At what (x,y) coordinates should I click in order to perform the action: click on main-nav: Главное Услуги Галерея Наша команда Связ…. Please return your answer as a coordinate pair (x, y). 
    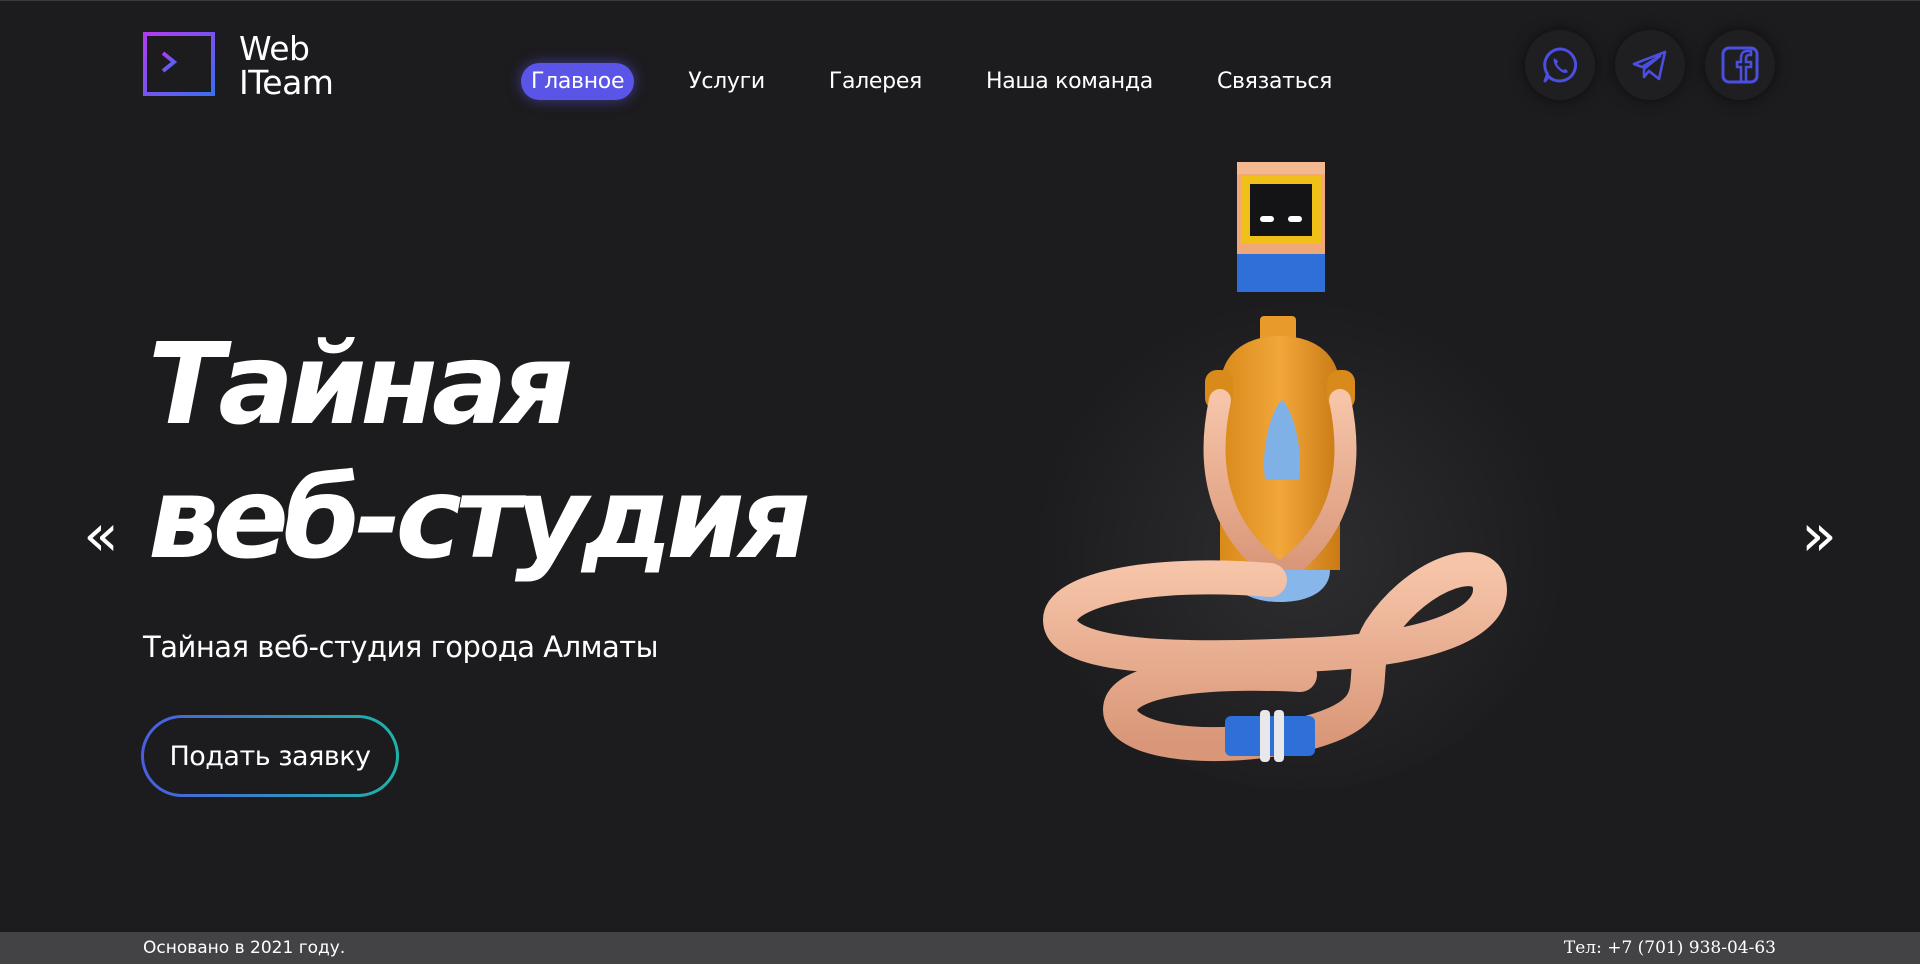
    Looking at the image, I should click on (953, 81).